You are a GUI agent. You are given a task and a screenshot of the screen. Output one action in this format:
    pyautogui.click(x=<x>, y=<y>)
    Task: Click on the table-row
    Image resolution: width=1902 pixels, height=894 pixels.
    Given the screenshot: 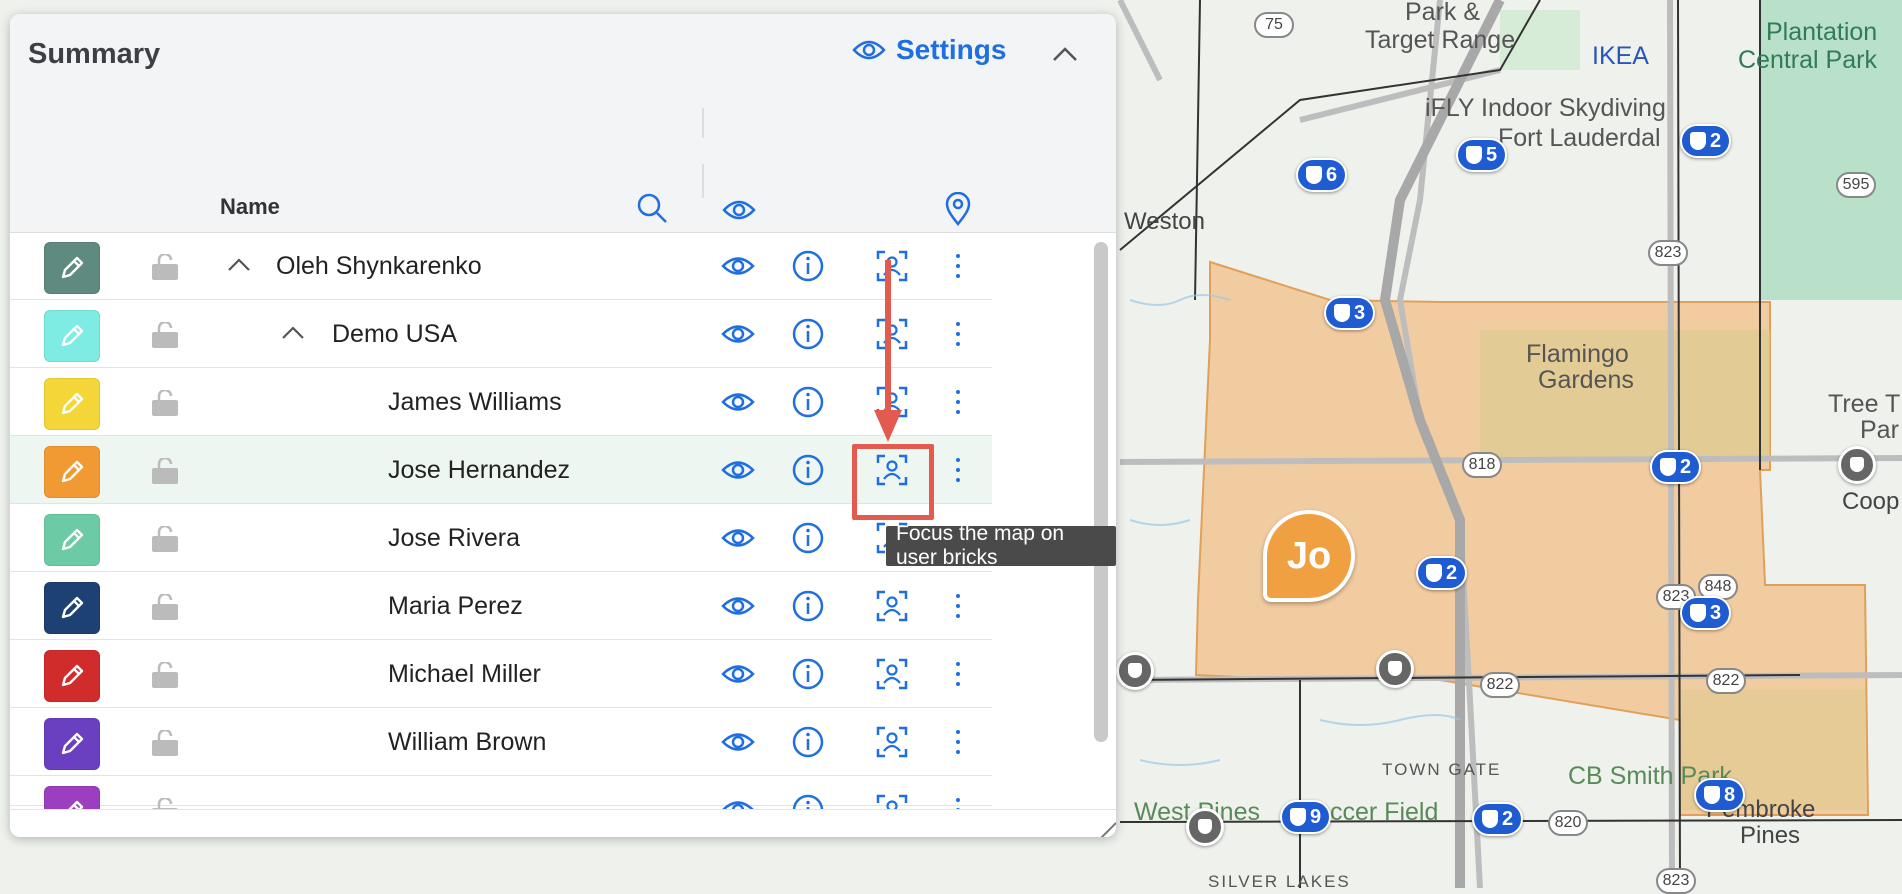 What is the action you would take?
    pyautogui.click(x=501, y=806)
    